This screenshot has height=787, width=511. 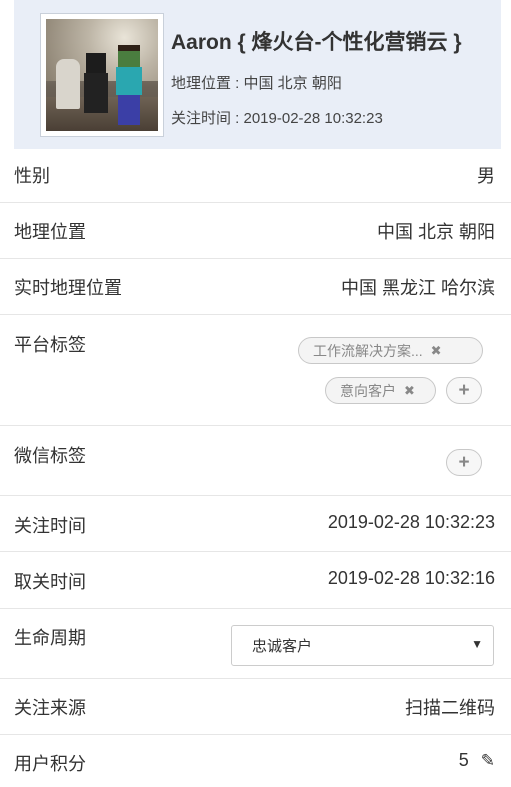 I want to click on realtime-geo-label: 实时地理位置, so click(x=68, y=288).